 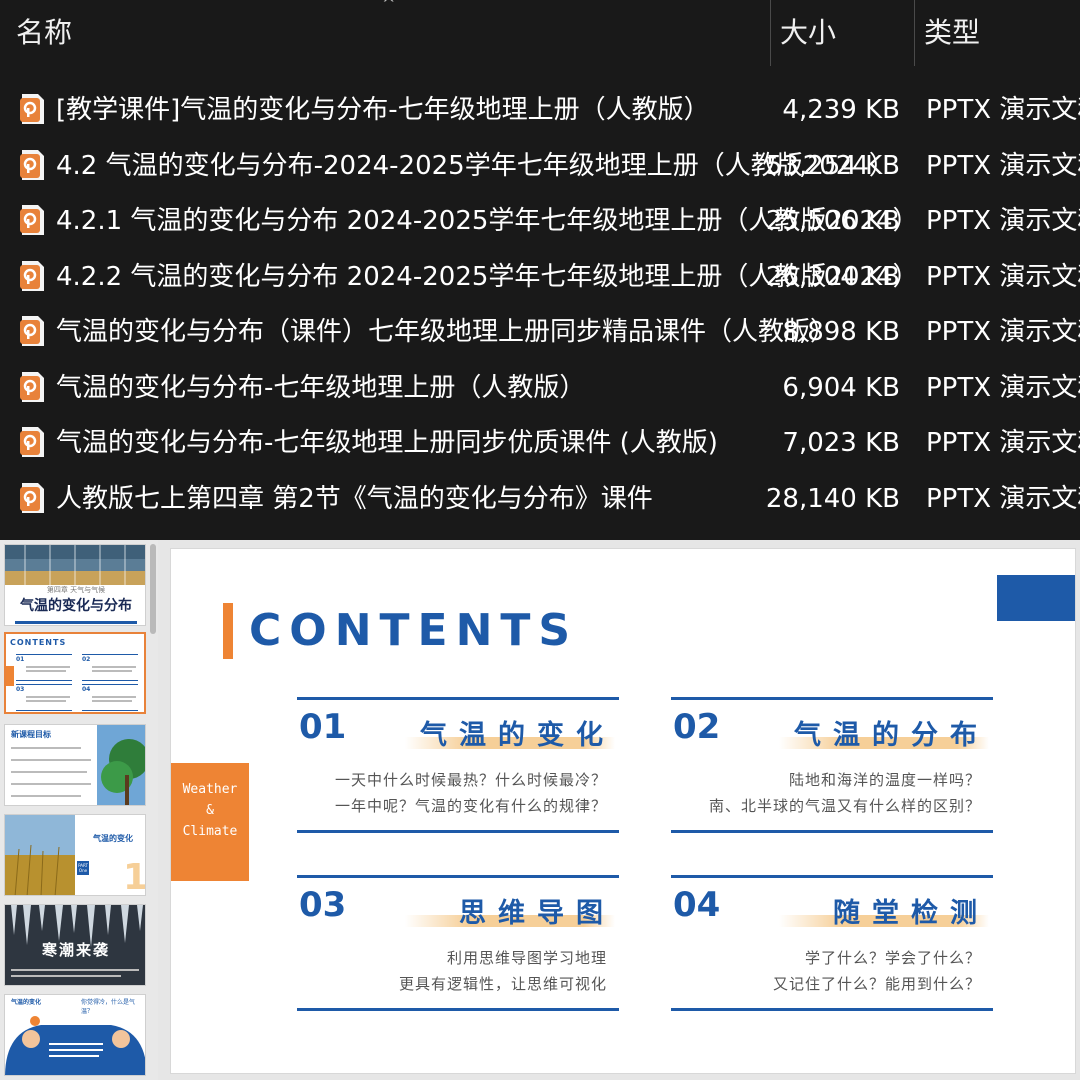 I want to click on slide-thumbnail-5: 寒潮来袭, so click(x=75, y=945).